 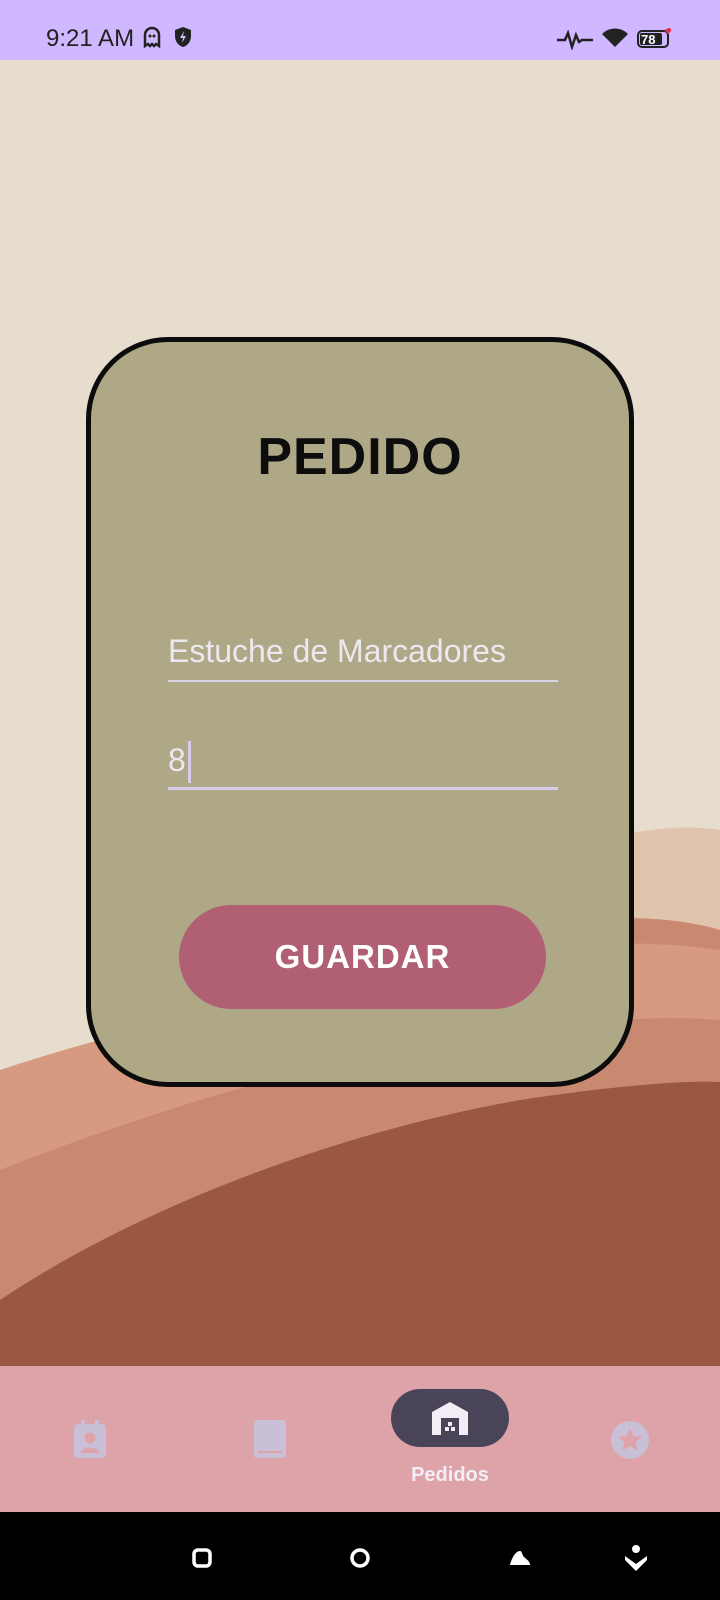 I want to click on battery-level: 78, so click(x=648, y=39).